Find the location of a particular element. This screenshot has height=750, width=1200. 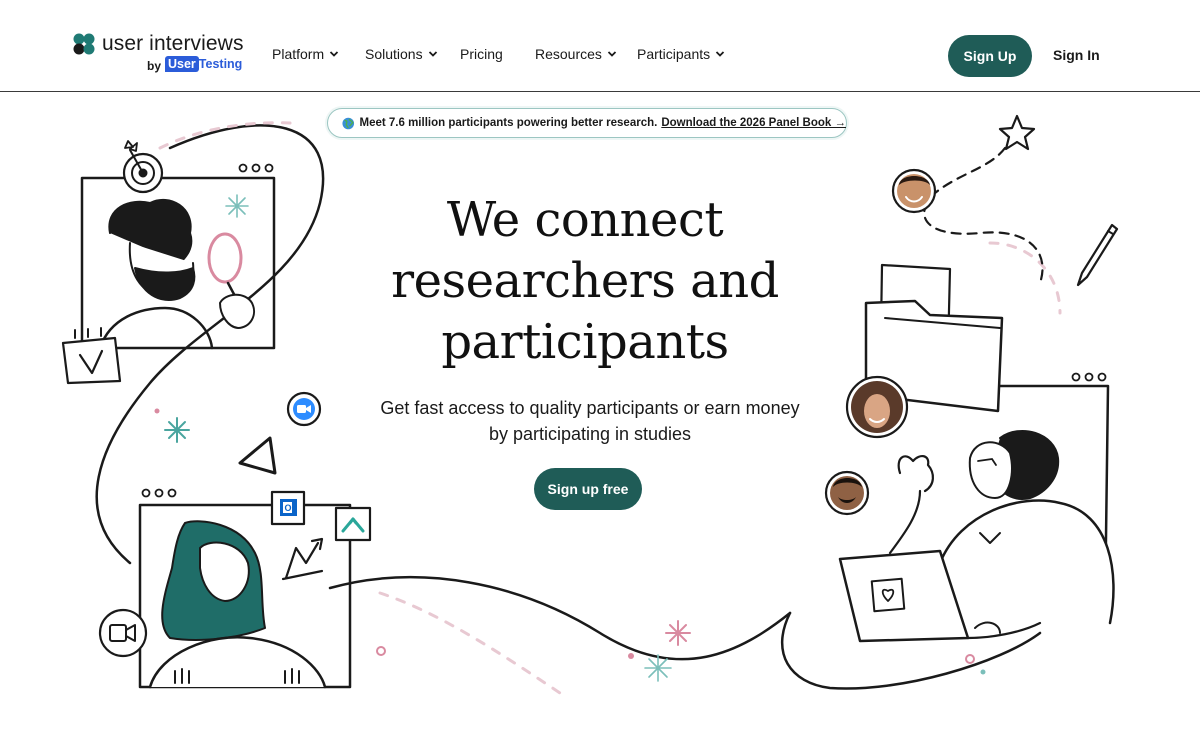

play-triangle-icon is located at coordinates (257, 455).